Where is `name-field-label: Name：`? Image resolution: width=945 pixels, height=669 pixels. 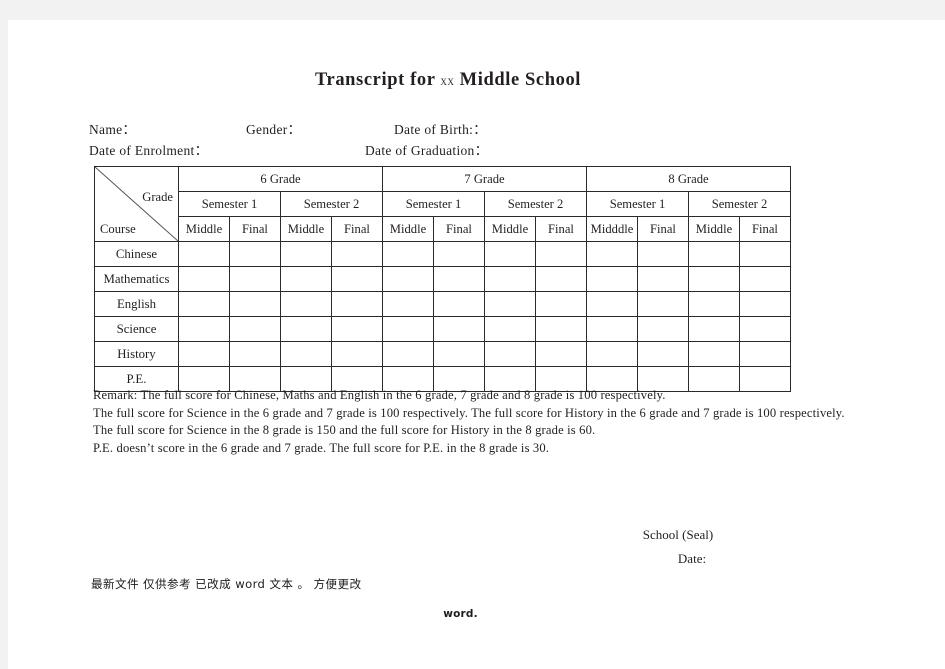 name-field-label: Name： is located at coordinates (113, 129).